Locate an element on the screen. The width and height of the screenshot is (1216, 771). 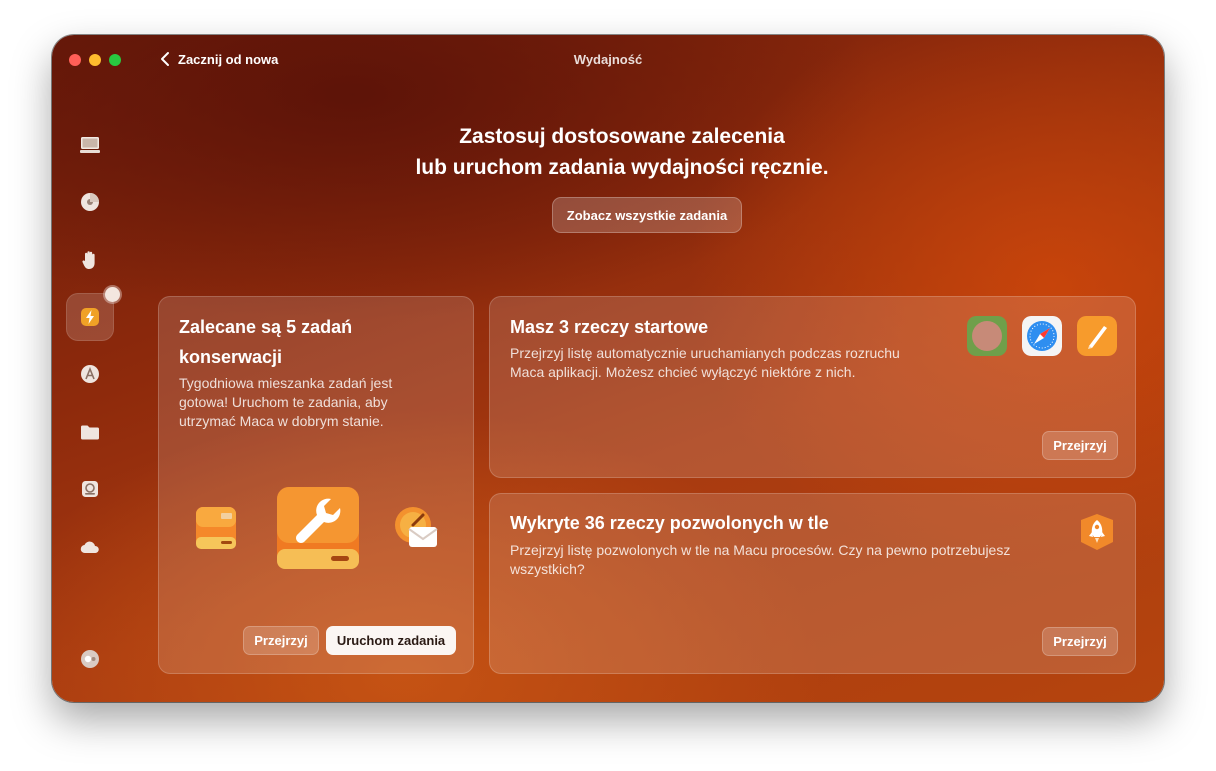
sidebar-item-space-lens is located at coordinates (90, 489).